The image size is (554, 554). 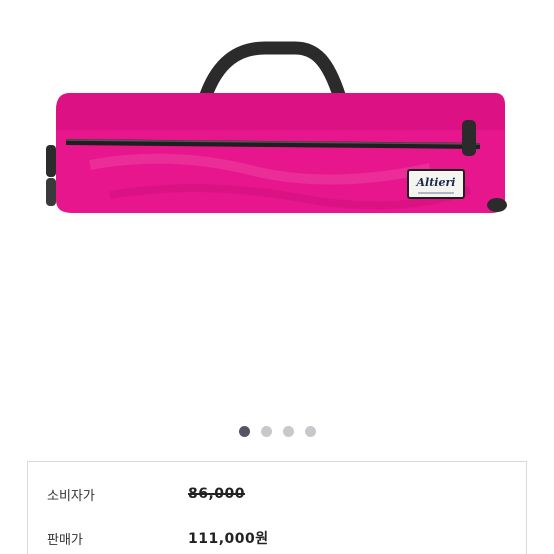 I want to click on zipper-pull-right, so click(x=469, y=138).